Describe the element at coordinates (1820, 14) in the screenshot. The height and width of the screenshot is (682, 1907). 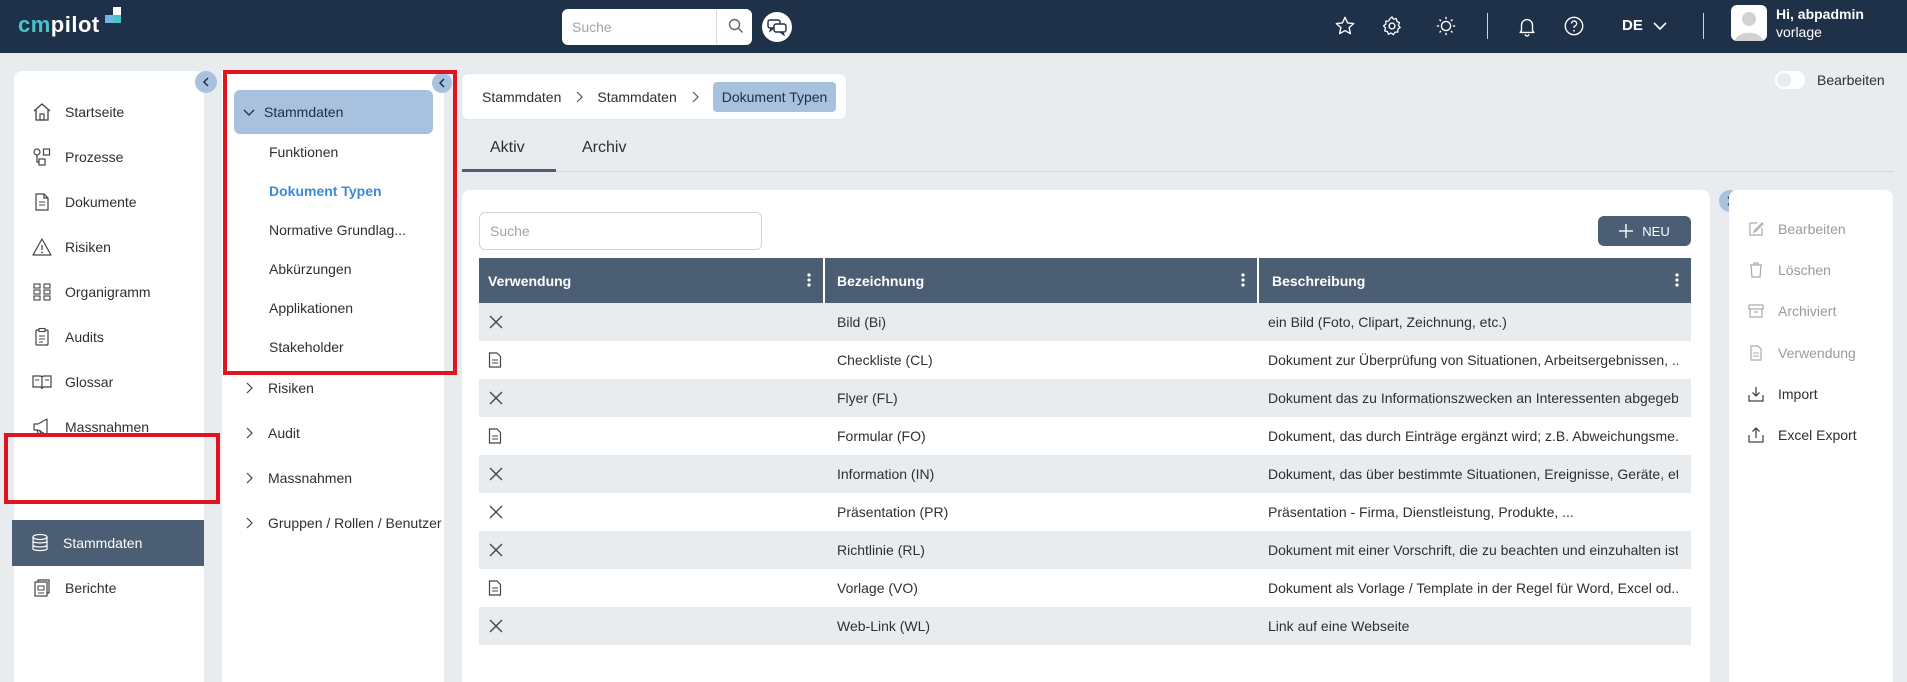
I see `user-greeting: Hi, abpadmin` at that location.